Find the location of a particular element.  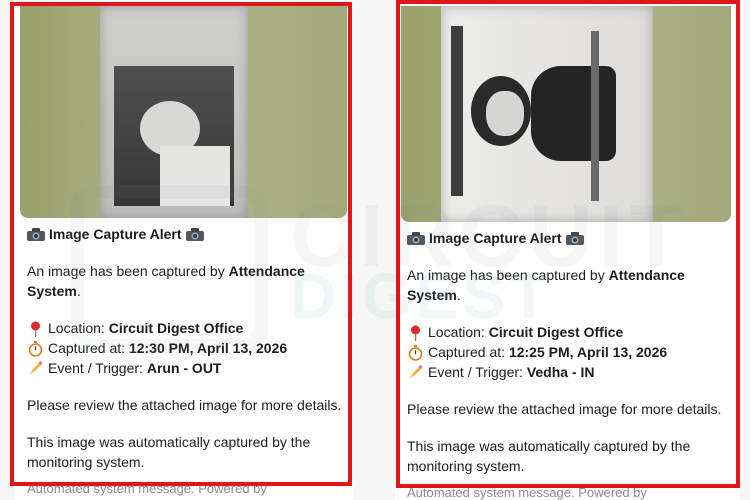

captured-at-line: Captured at: 12:25 PM, April 13, 2026 is located at coordinates (568, 352).